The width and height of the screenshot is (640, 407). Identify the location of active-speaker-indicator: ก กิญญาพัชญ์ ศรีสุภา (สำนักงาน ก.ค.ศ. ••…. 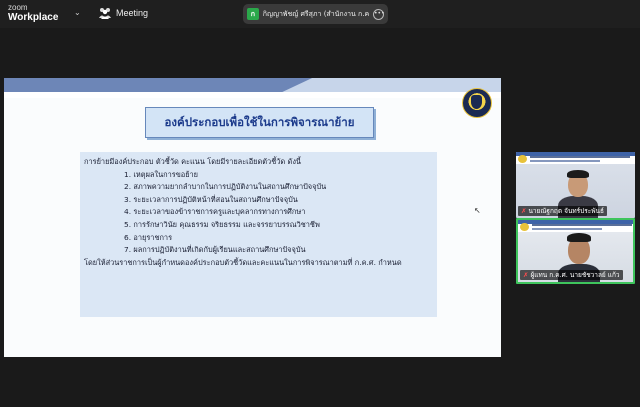
(315, 14).